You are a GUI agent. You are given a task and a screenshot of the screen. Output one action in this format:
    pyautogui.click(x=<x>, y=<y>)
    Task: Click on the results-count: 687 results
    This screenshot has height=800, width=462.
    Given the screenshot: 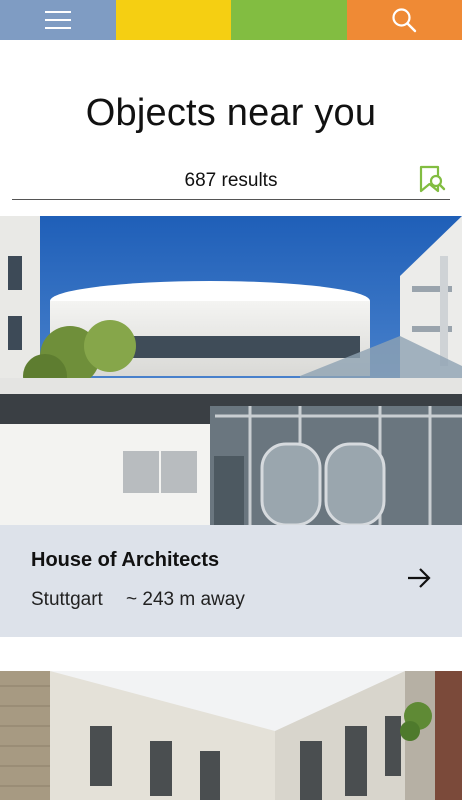 What is the action you would take?
    pyautogui.click(x=231, y=180)
    